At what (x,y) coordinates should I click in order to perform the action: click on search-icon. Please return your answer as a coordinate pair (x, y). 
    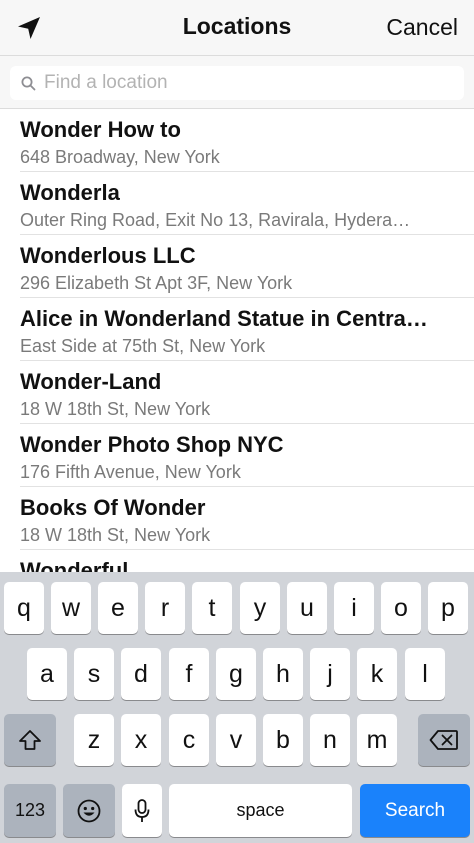
    Looking at the image, I should click on (28, 83).